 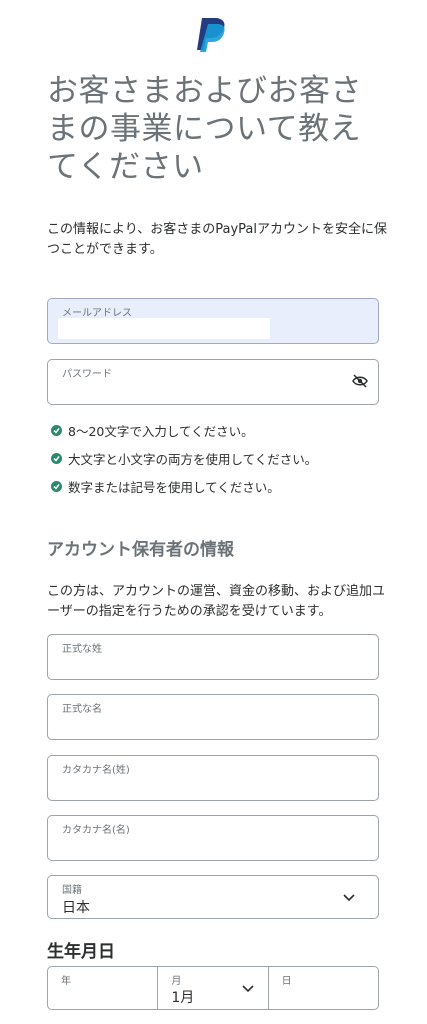 I want to click on nationality-label: 国籍, so click(x=72, y=890).